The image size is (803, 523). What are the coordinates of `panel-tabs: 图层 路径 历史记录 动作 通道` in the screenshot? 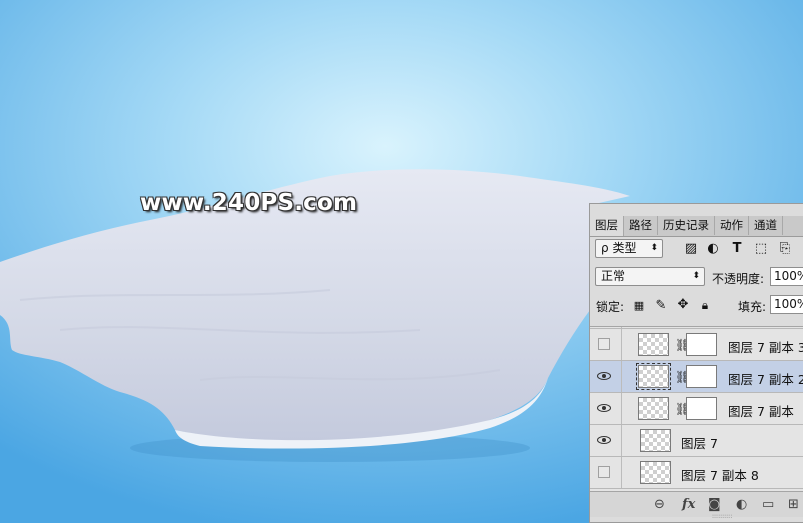 It's located at (696, 226).